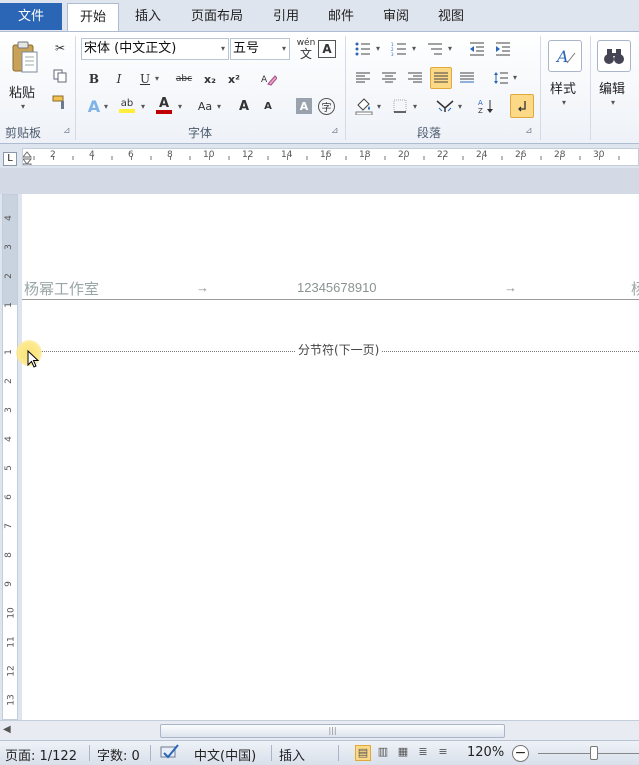 The width and height of the screenshot is (639, 765). Describe the element at coordinates (169, 754) in the screenshot. I see `proofing-icon` at that location.